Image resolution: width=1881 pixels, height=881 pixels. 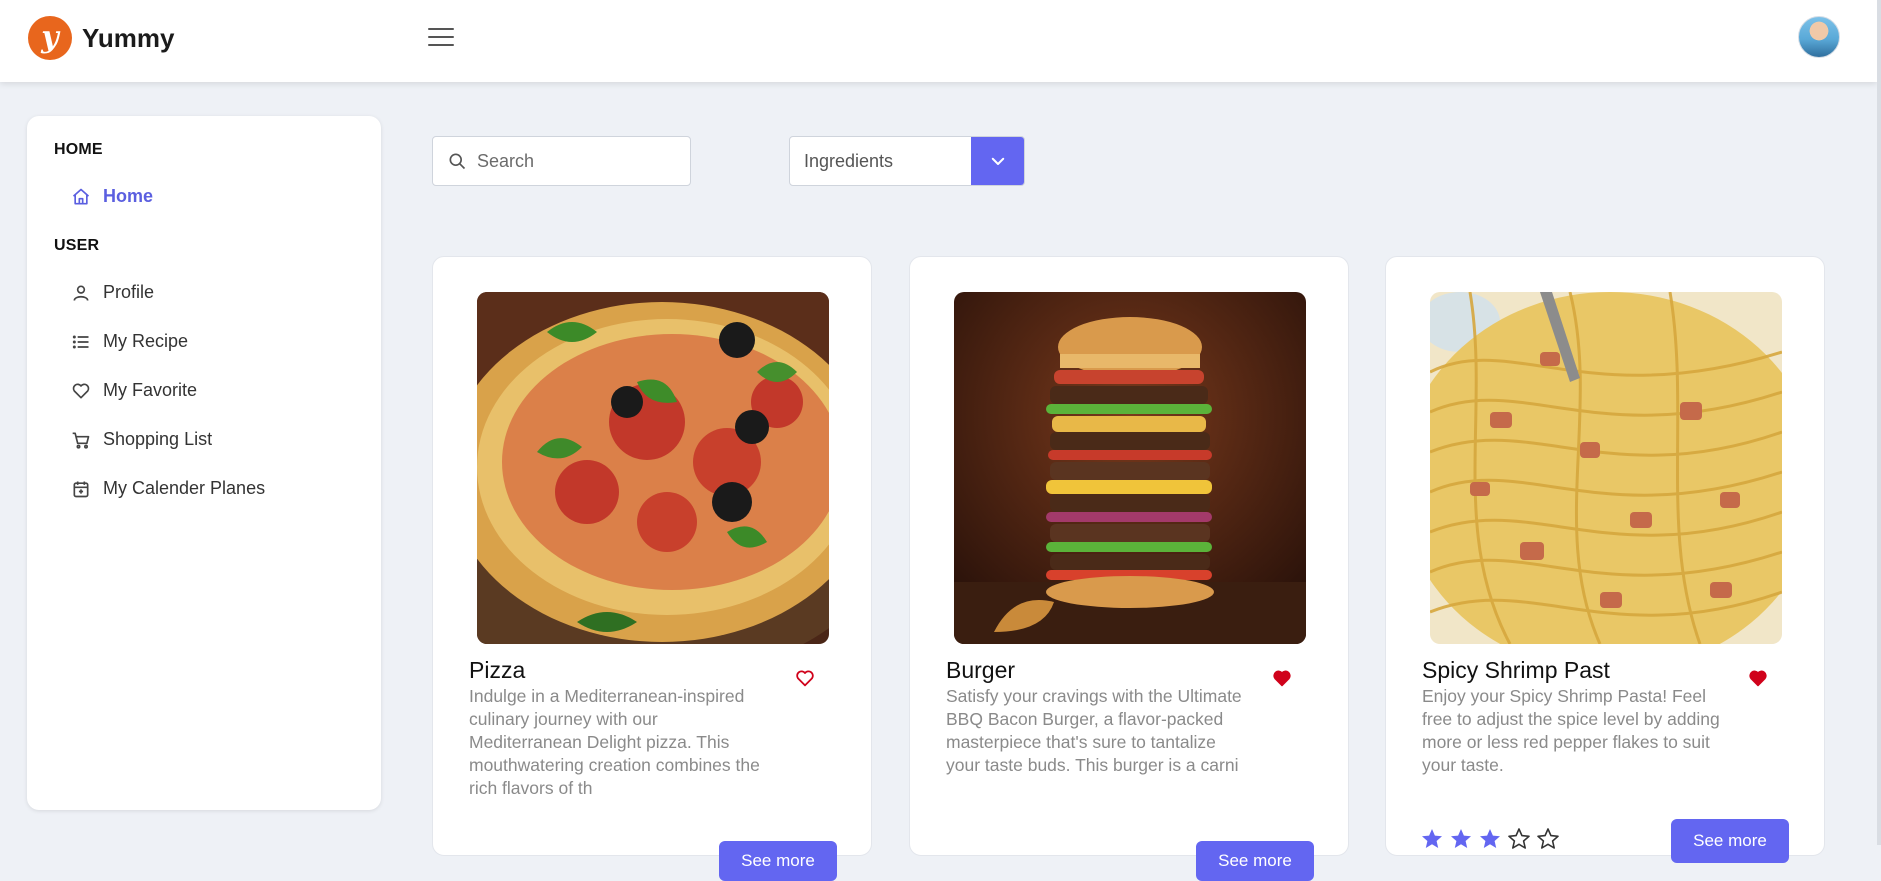 I want to click on brand-logo-icon: y, so click(x=50, y=38).